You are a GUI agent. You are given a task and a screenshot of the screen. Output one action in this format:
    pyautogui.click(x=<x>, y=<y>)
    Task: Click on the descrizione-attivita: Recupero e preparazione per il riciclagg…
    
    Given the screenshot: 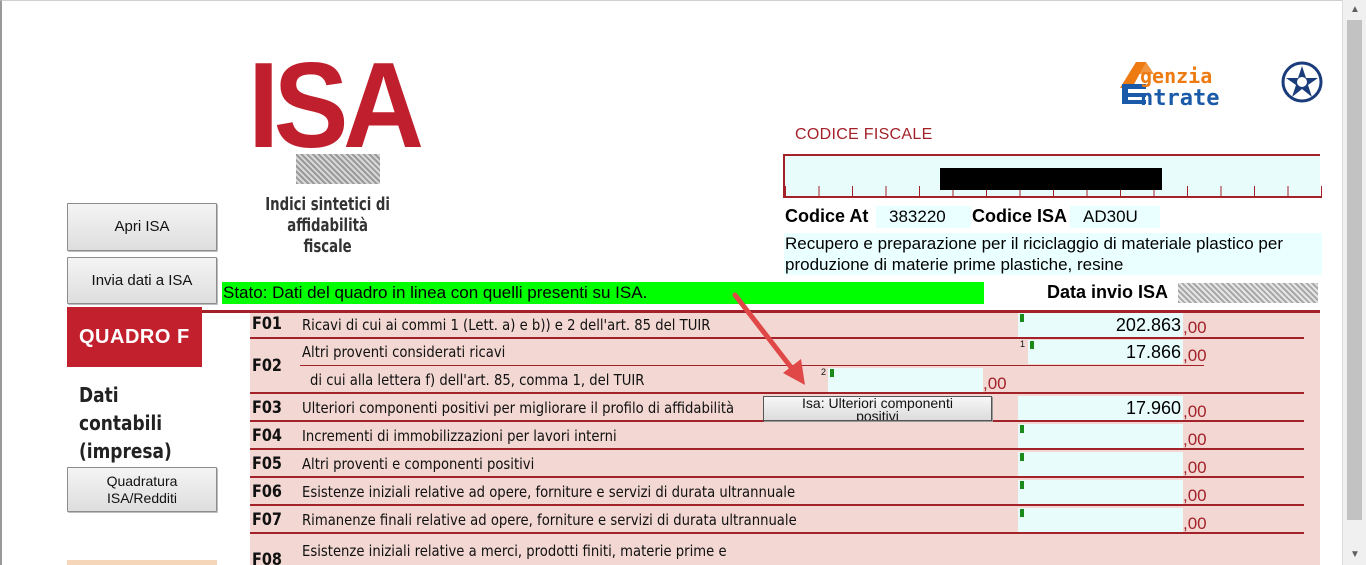 What is the action you would take?
    pyautogui.click(x=1053, y=254)
    